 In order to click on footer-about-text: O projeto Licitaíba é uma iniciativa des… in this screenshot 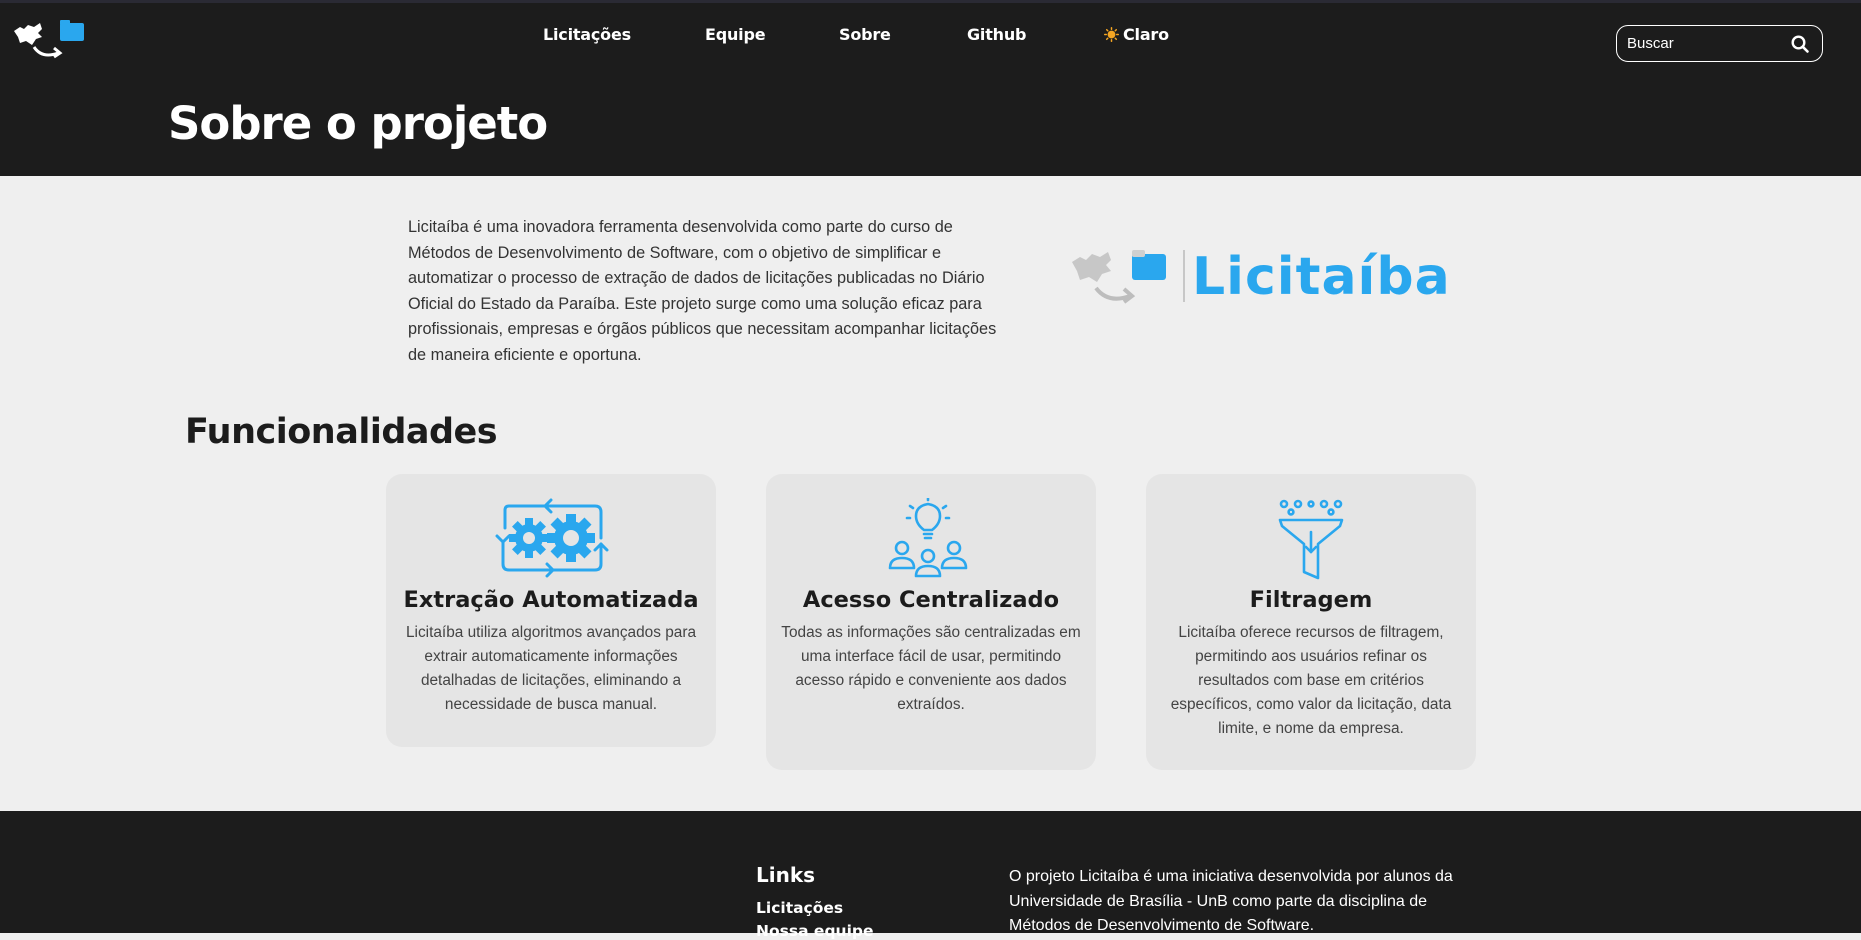, I will do `click(1231, 901)`.